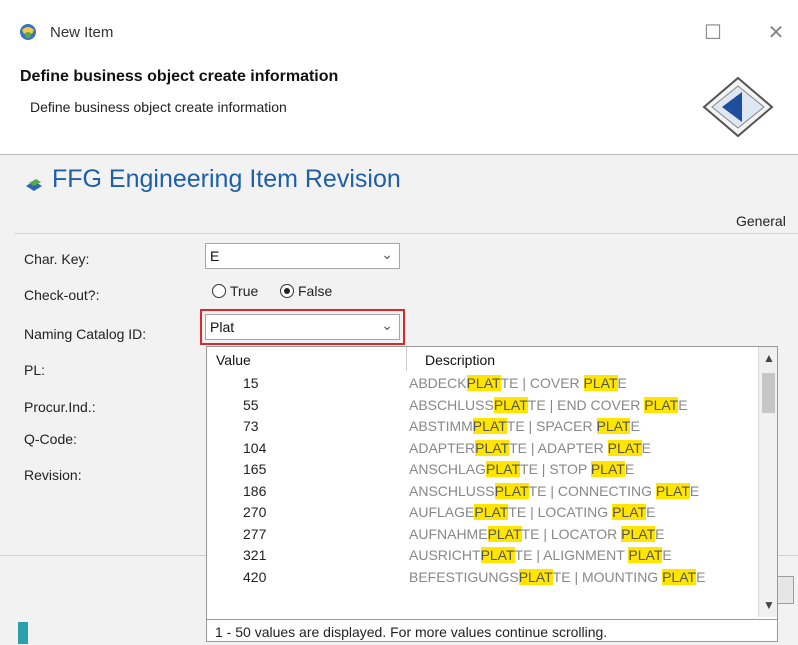 The height and width of the screenshot is (645, 798). What do you see at coordinates (233, 360) in the screenshot?
I see `column-header-value: Value` at bounding box center [233, 360].